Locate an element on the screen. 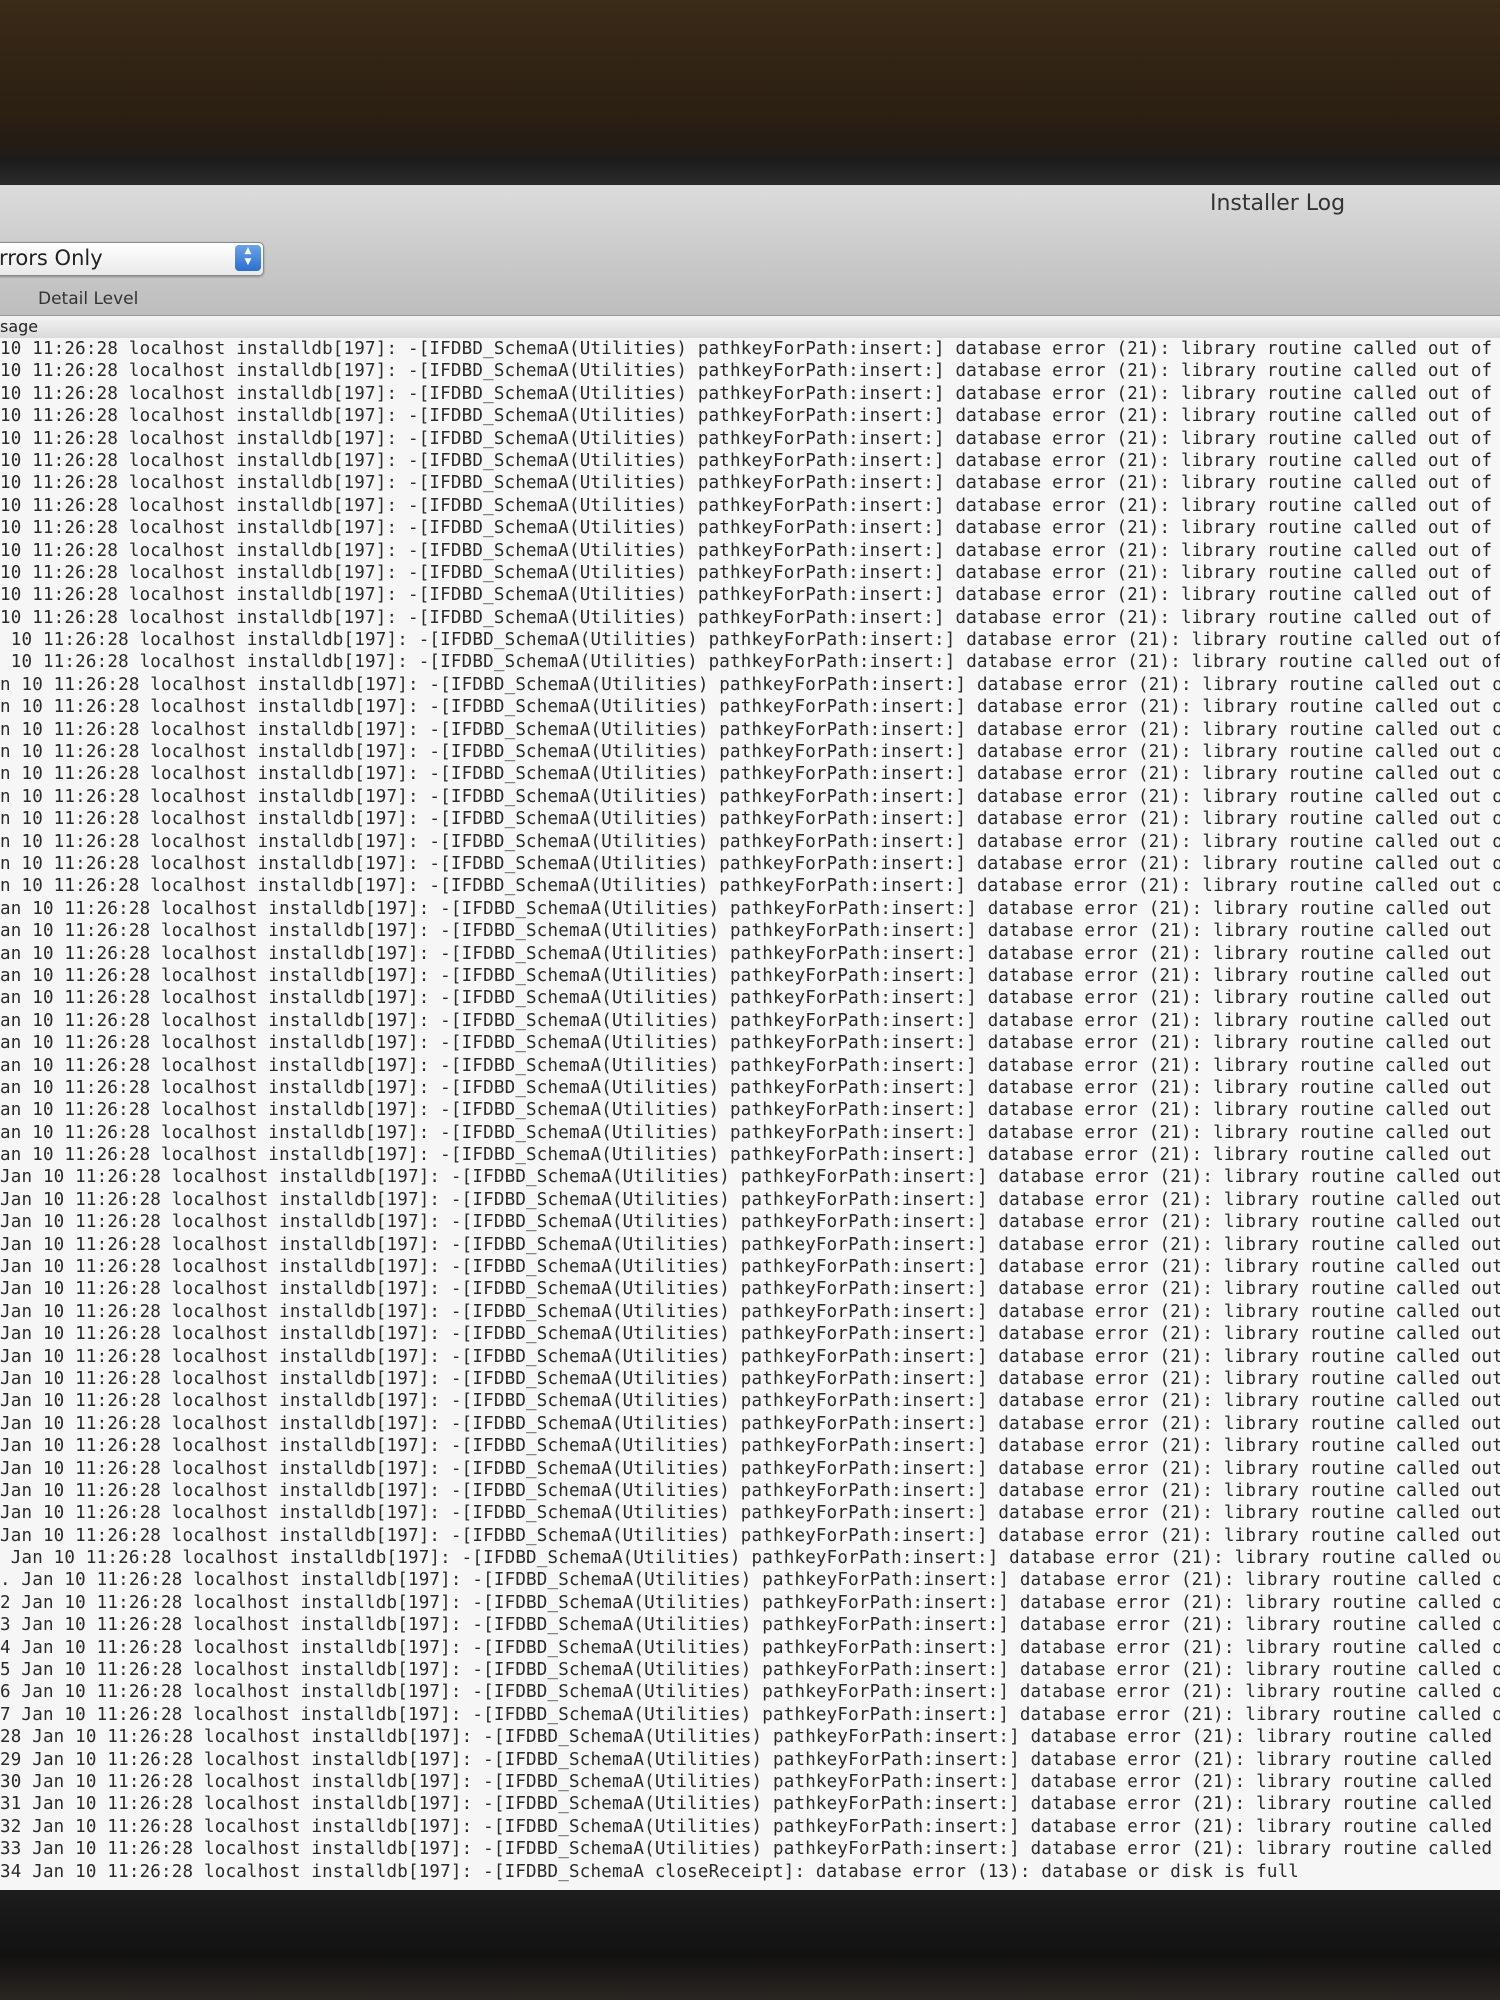 The height and width of the screenshot is (2000, 1500). filter-popup-value: rrors Only is located at coordinates (51, 258).